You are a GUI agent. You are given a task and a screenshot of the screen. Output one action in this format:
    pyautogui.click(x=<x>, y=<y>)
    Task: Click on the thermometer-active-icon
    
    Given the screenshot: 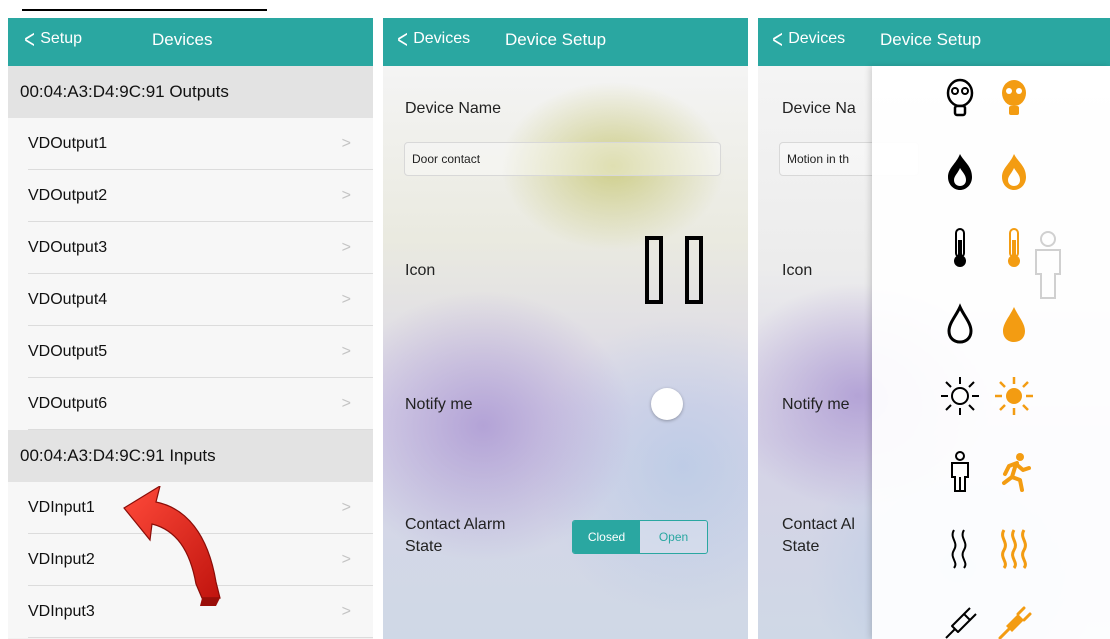 What is the action you would take?
    pyautogui.click(x=1014, y=248)
    